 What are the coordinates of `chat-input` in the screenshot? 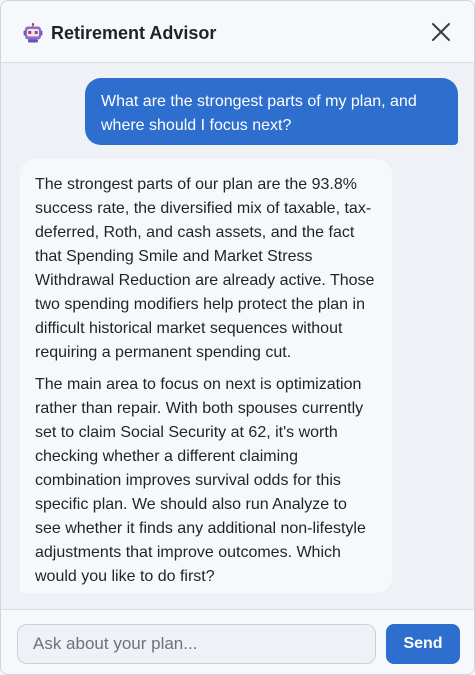 It's located at (196, 644).